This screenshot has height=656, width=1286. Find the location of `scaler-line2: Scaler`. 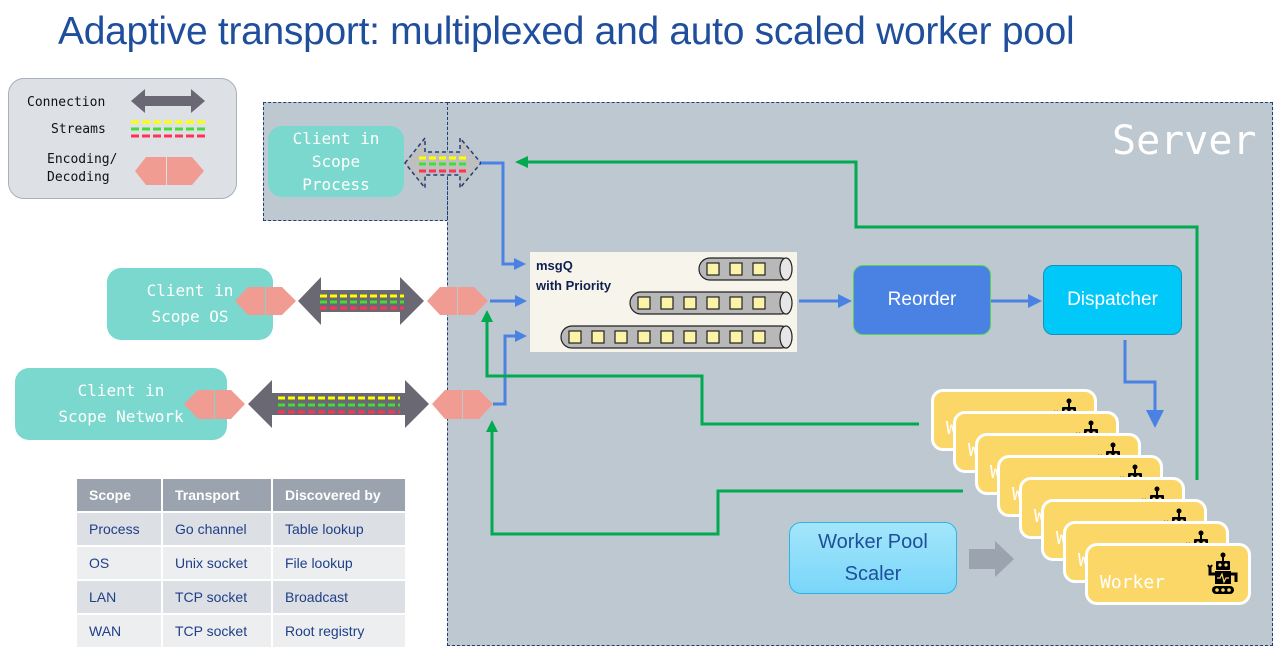

scaler-line2: Scaler is located at coordinates (873, 574).